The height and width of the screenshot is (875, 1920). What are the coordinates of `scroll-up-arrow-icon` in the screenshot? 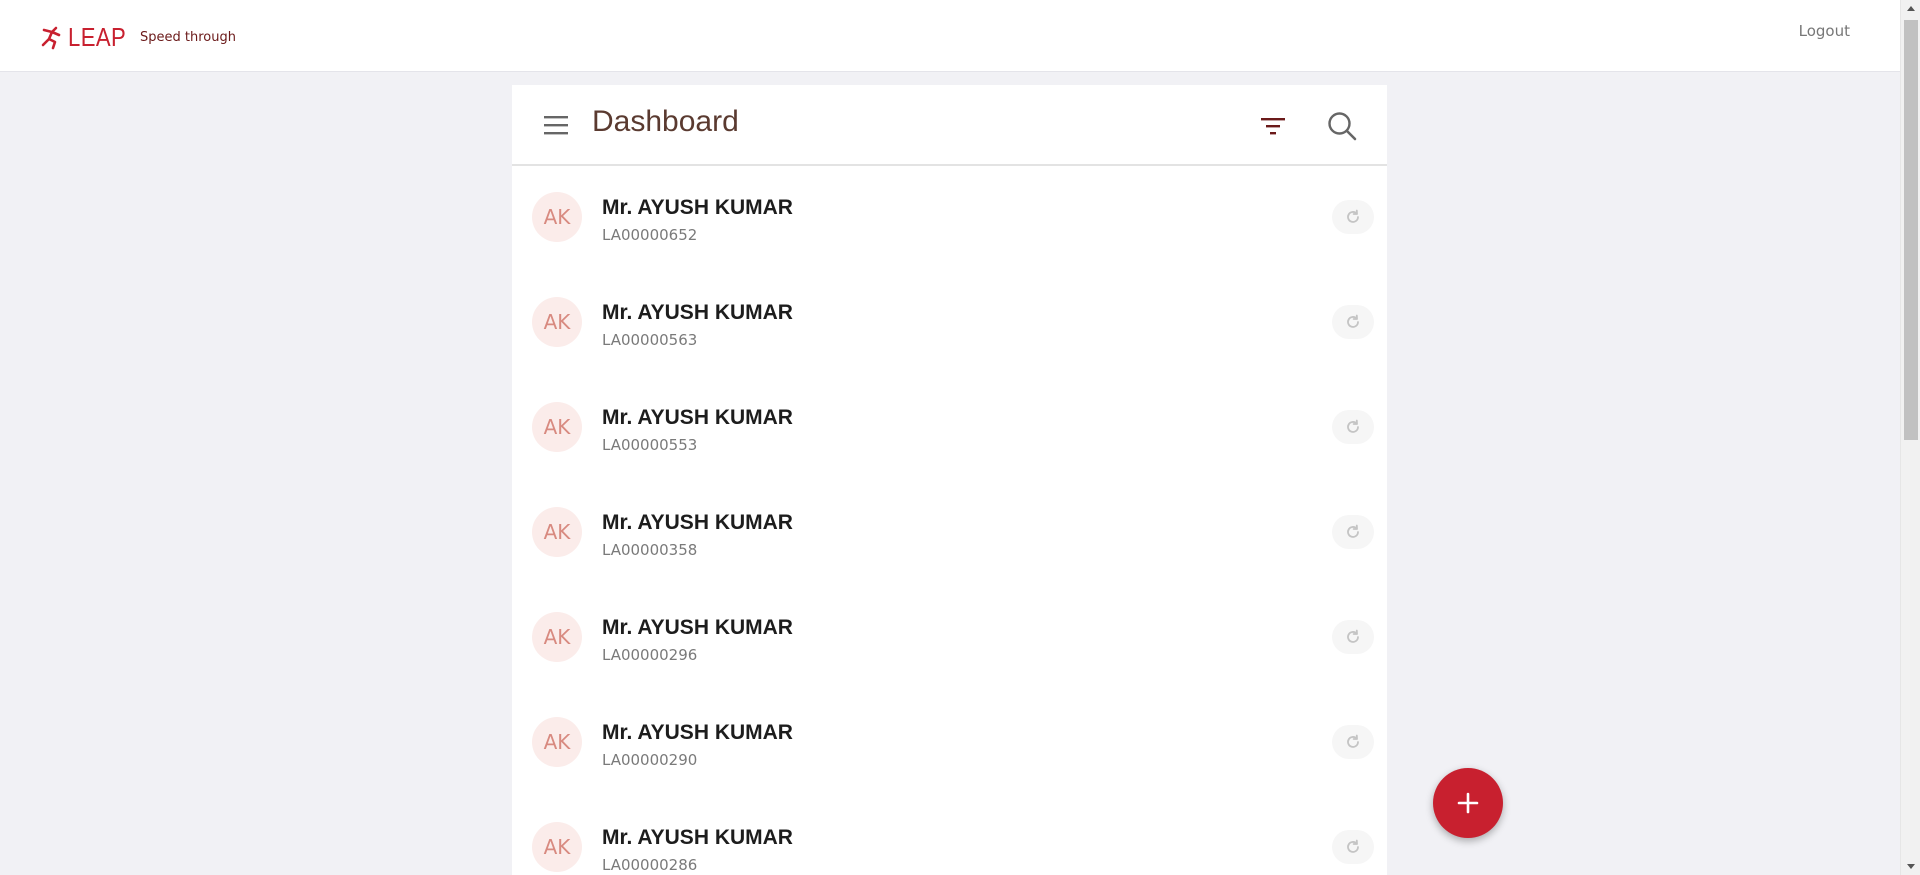 It's located at (1911, 8).